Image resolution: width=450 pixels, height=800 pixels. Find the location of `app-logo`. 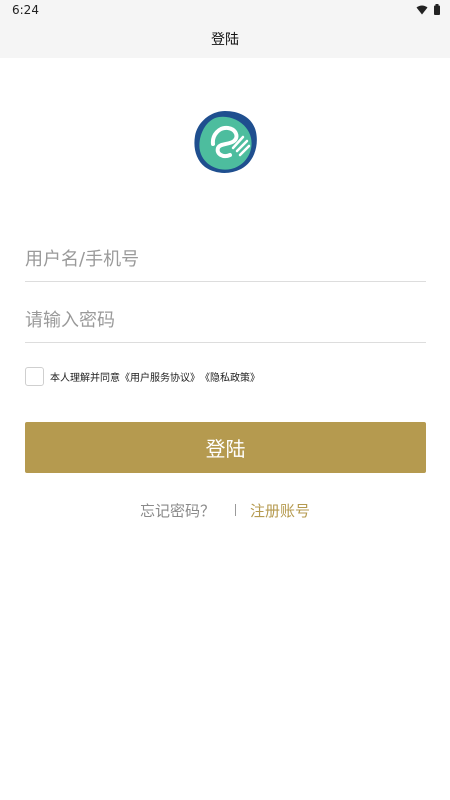

app-logo is located at coordinates (225, 142).